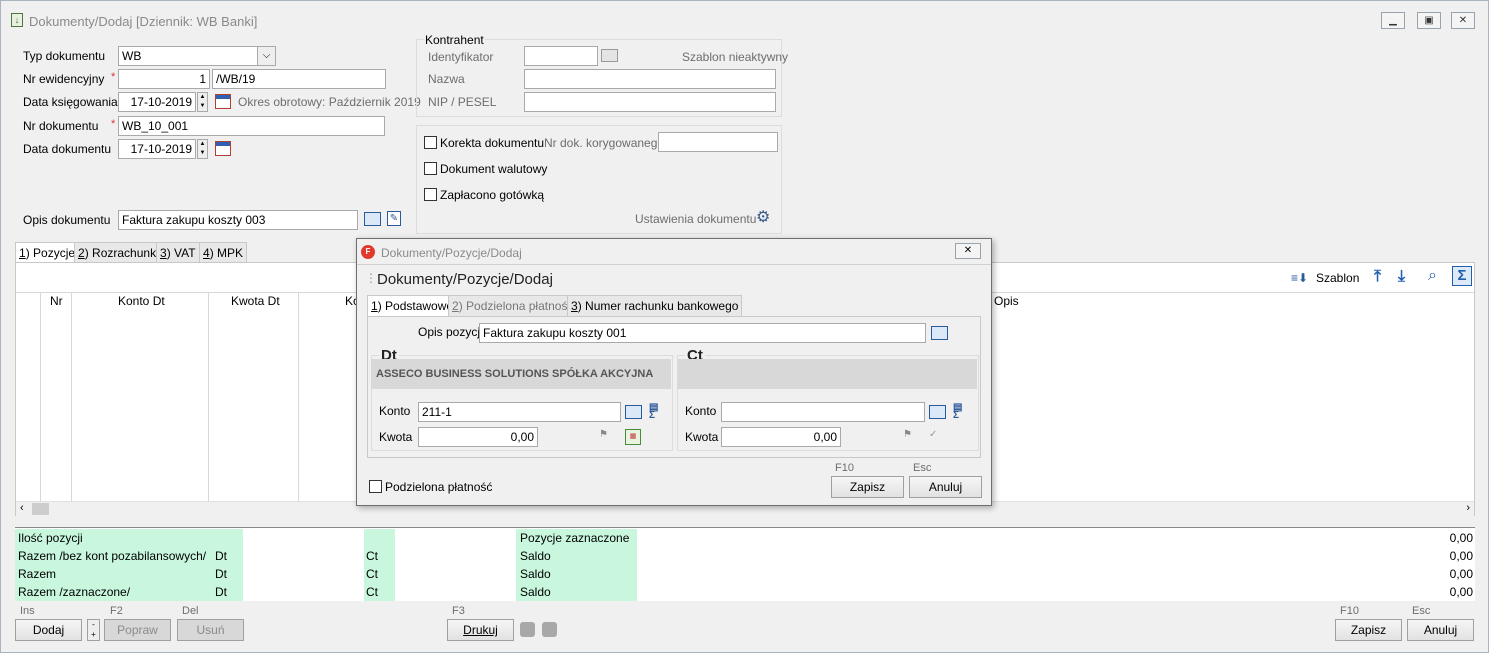 This screenshot has height=653, width=1489. Describe the element at coordinates (702, 333) in the screenshot. I see `opis-pozycji-input: Faktura zakupu koszty 001` at that location.